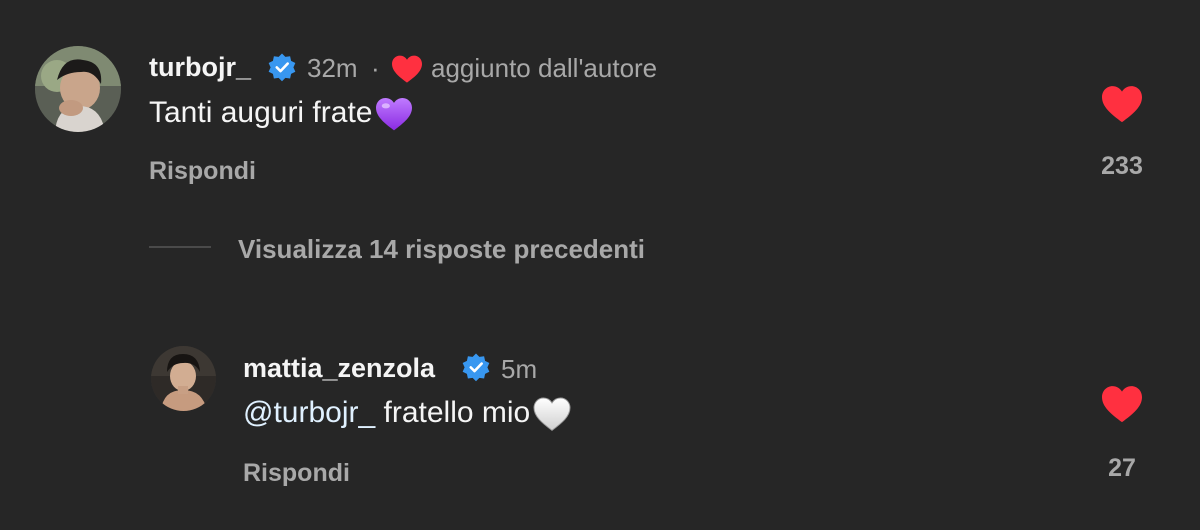 This screenshot has width=1200, height=530. What do you see at coordinates (552, 414) in the screenshot?
I see `white-heart-emoji-icon` at bounding box center [552, 414].